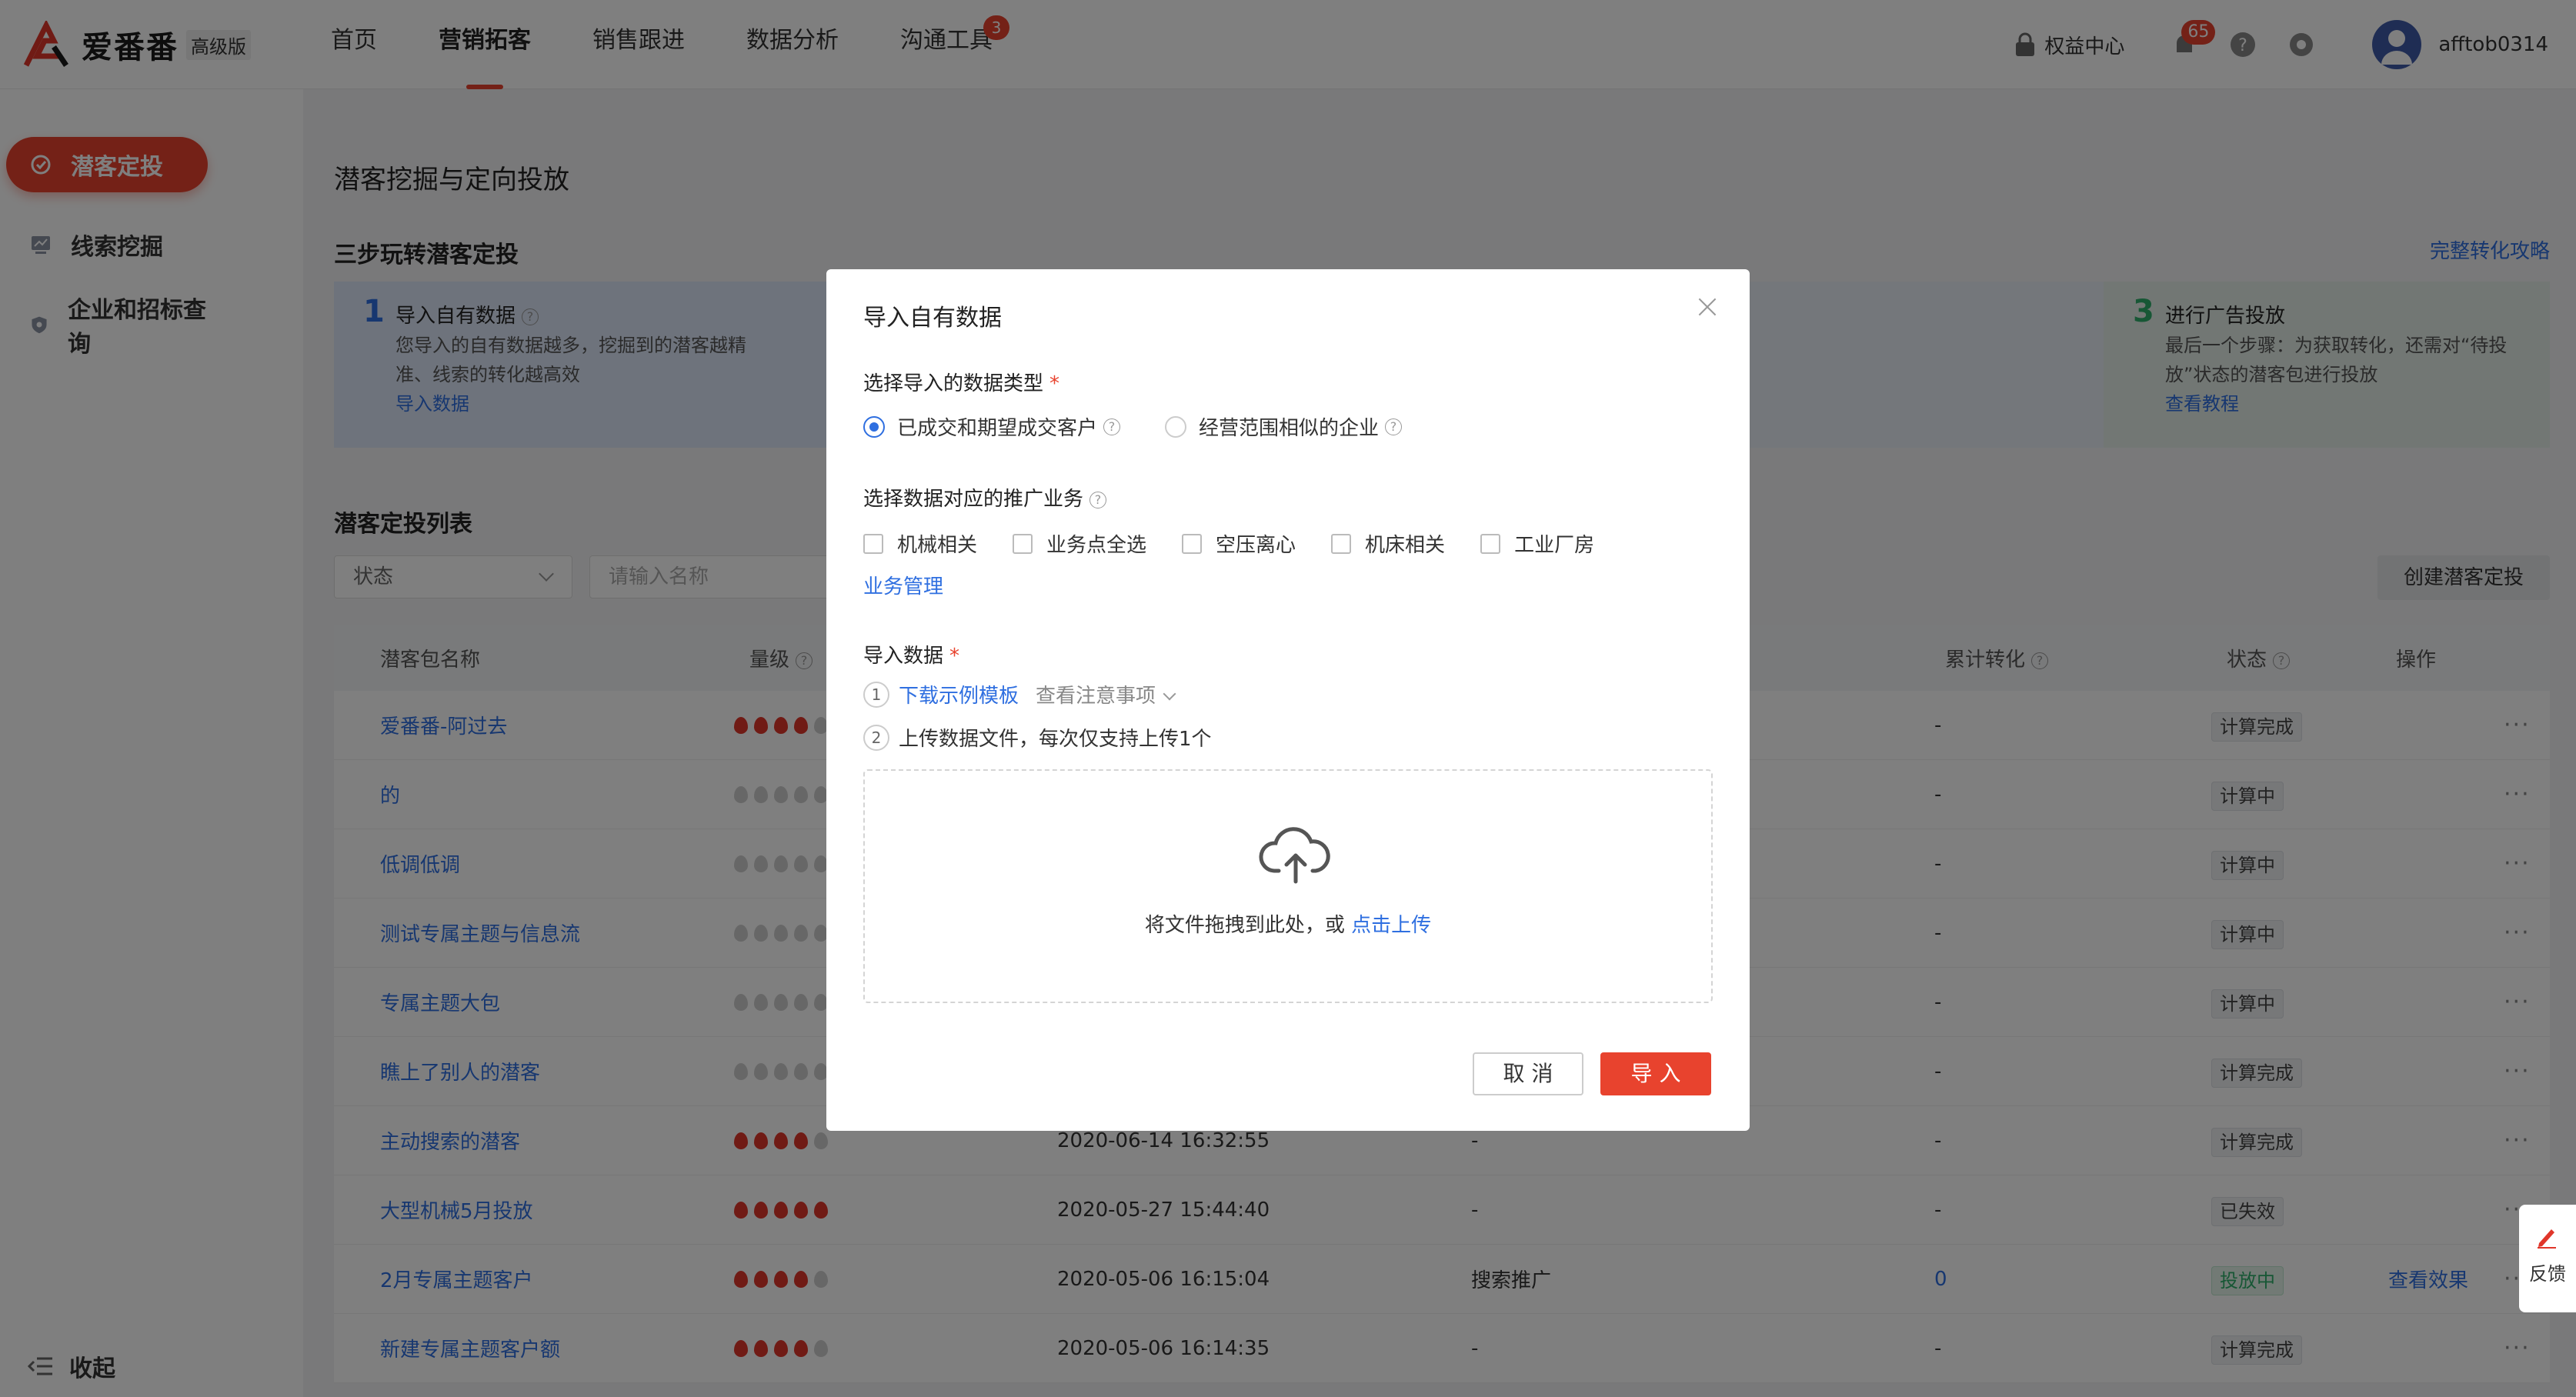 This screenshot has height=1397, width=2576. I want to click on business-checkbox-group: 机械相关 业务点全选 空压离心 机床相关 工业厂房, so click(1247, 543).